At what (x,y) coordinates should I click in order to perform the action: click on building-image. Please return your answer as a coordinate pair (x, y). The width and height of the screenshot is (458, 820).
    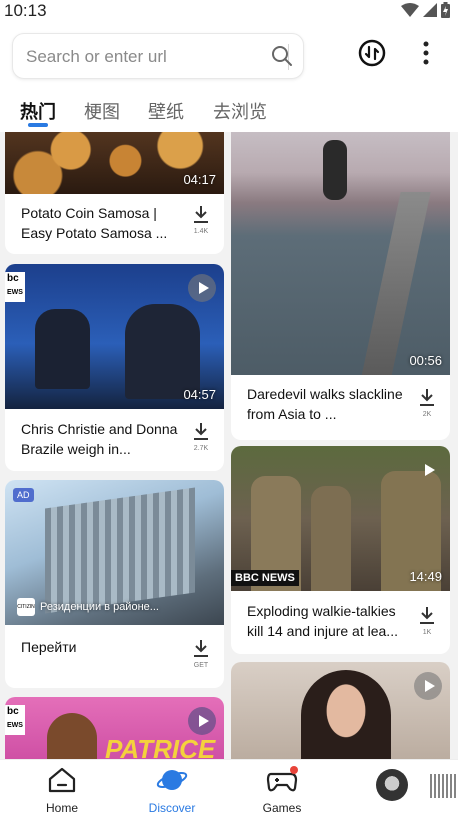
    Looking at the image, I should click on (120, 550).